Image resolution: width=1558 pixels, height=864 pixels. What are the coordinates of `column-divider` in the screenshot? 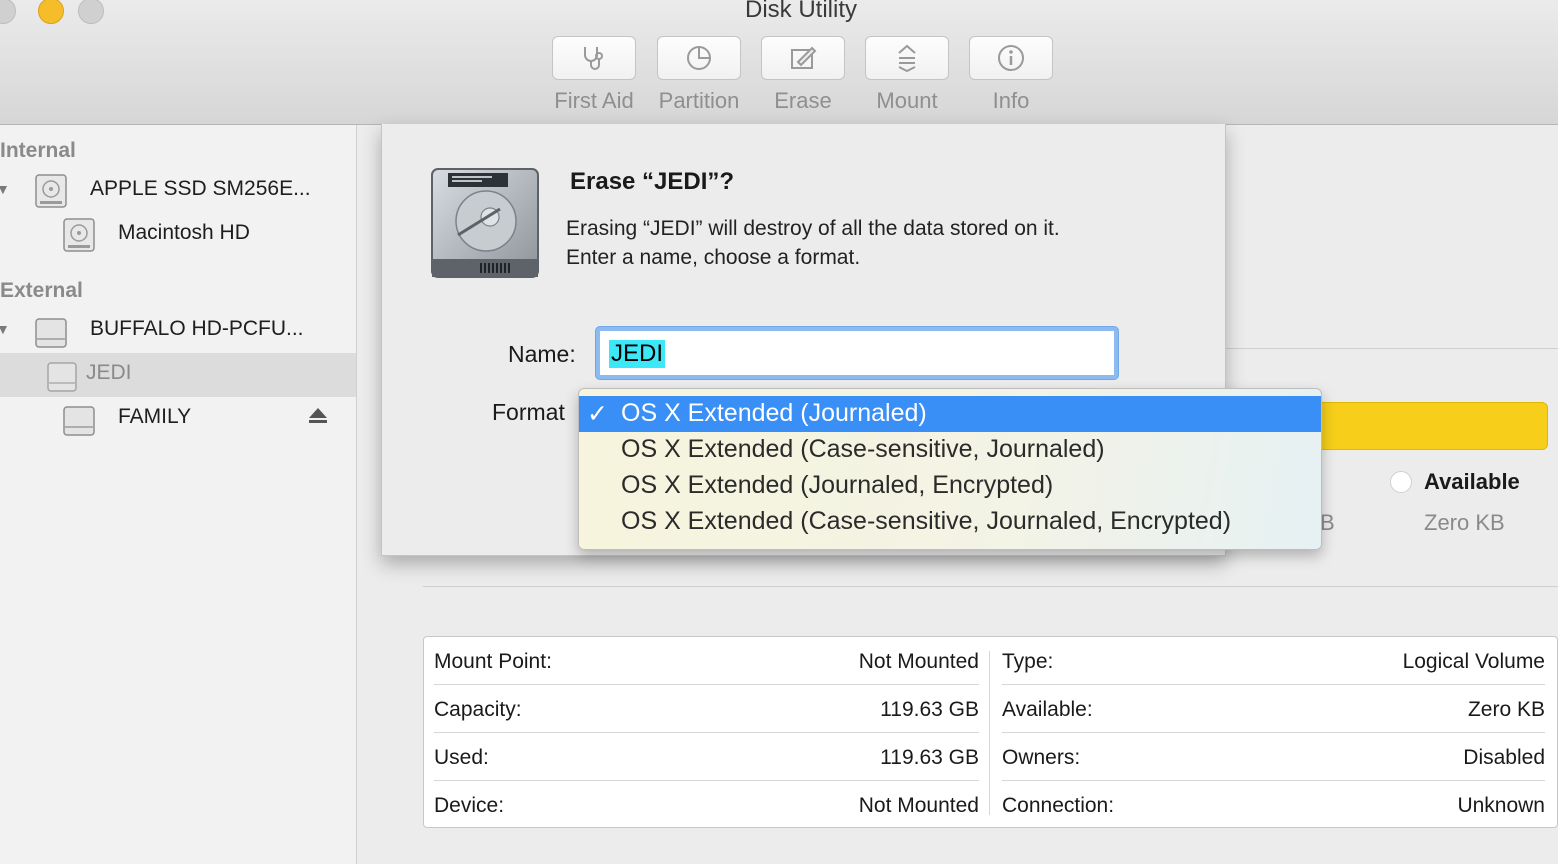 It's located at (989, 733).